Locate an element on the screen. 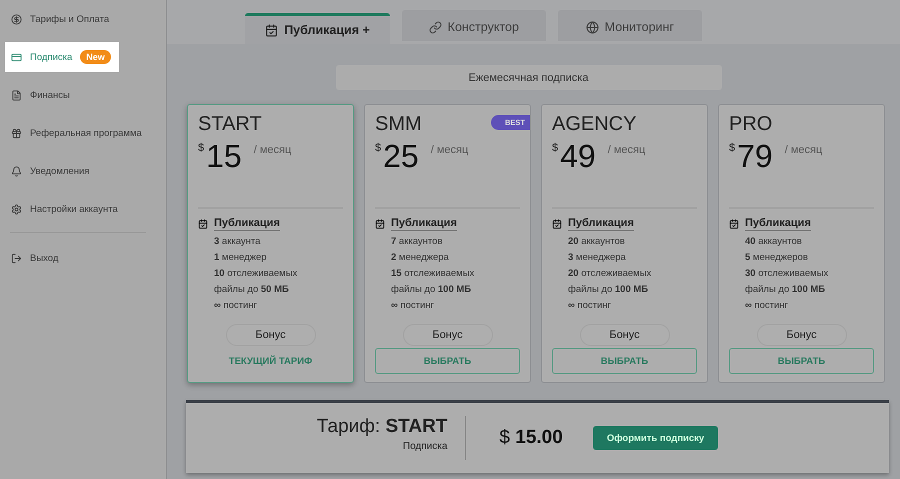  tab-label: Конструктор is located at coordinates (483, 27).